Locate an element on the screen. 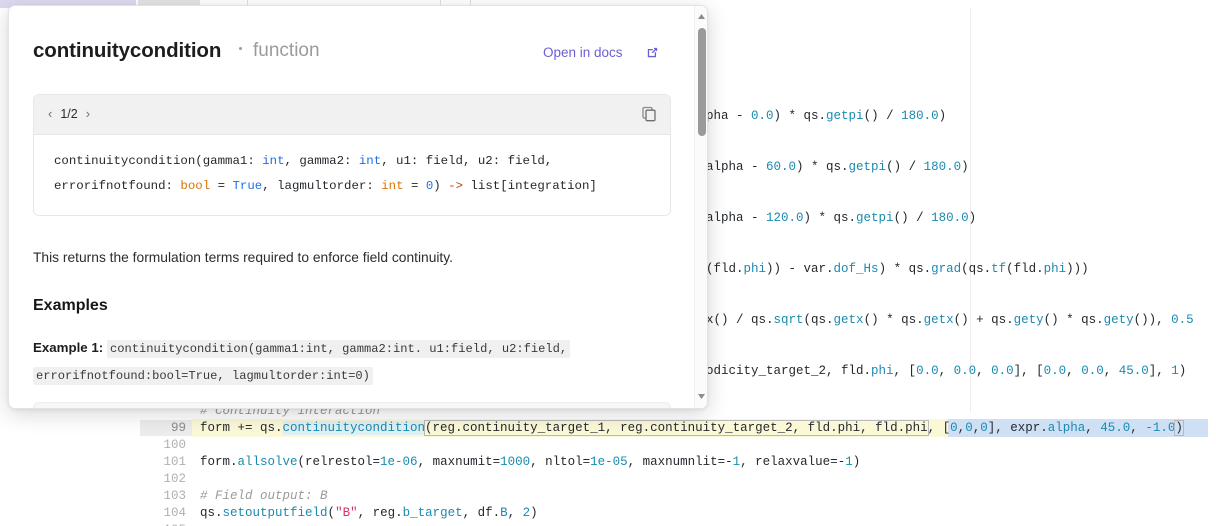  code-line-104-args: , reg.b_target, df.B, 2) is located at coordinates (447, 513).